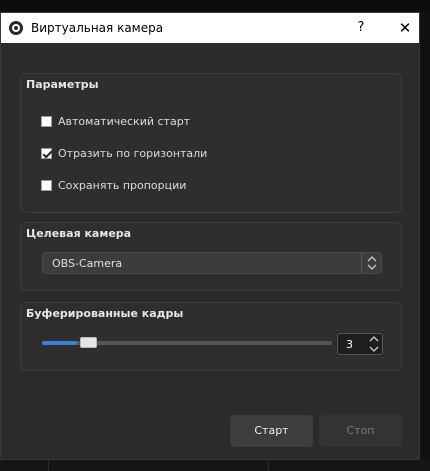 Image resolution: width=430 pixels, height=471 pixels. I want to click on target-camera-title: Целевая камера, so click(79, 233).